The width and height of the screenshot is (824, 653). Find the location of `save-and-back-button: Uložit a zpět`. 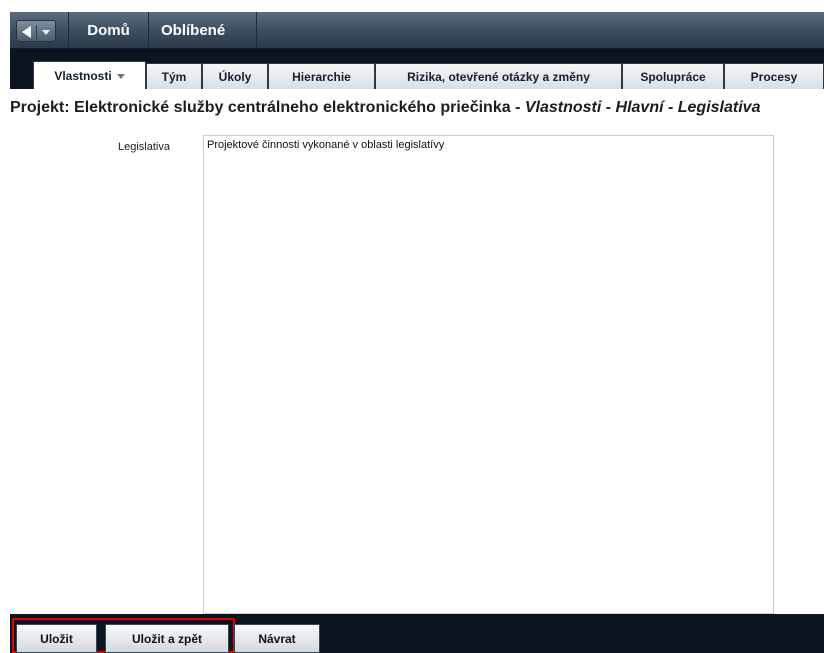

save-and-back-button: Uložit a zpět is located at coordinates (167, 638).